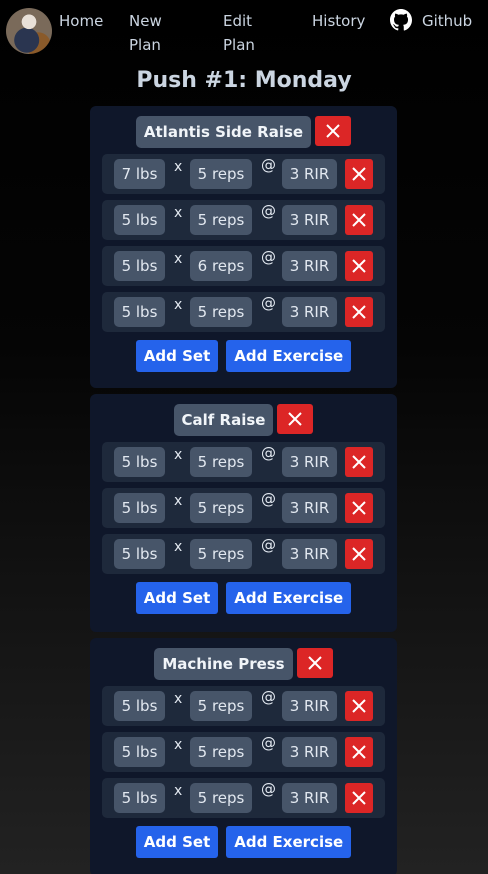  I want to click on page-title: Push #1: Monday, so click(244, 80).